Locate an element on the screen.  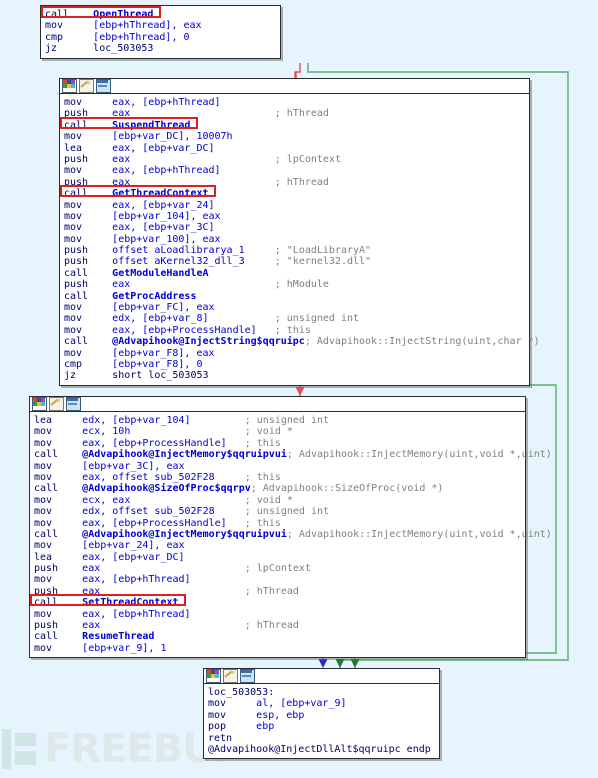
operands: [ebp+var_9], 1 is located at coordinates (124, 648).